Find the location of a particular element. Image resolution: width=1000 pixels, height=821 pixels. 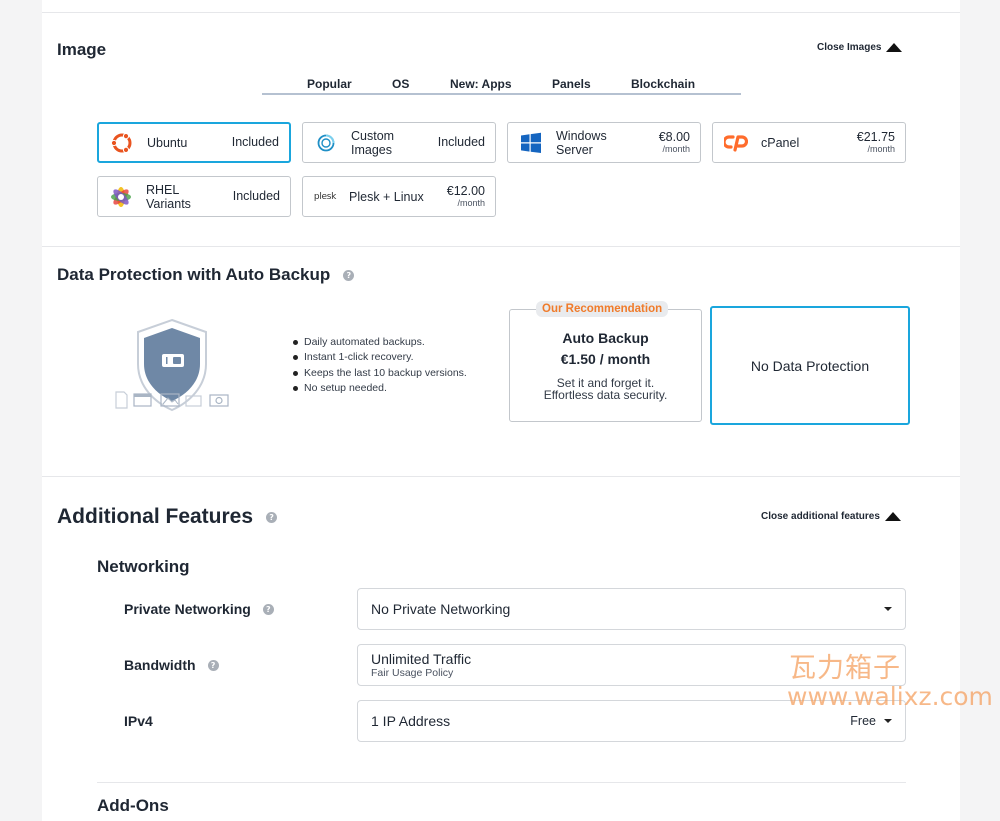

auto-backup-desc: Effortless data security. is located at coordinates (605, 395).